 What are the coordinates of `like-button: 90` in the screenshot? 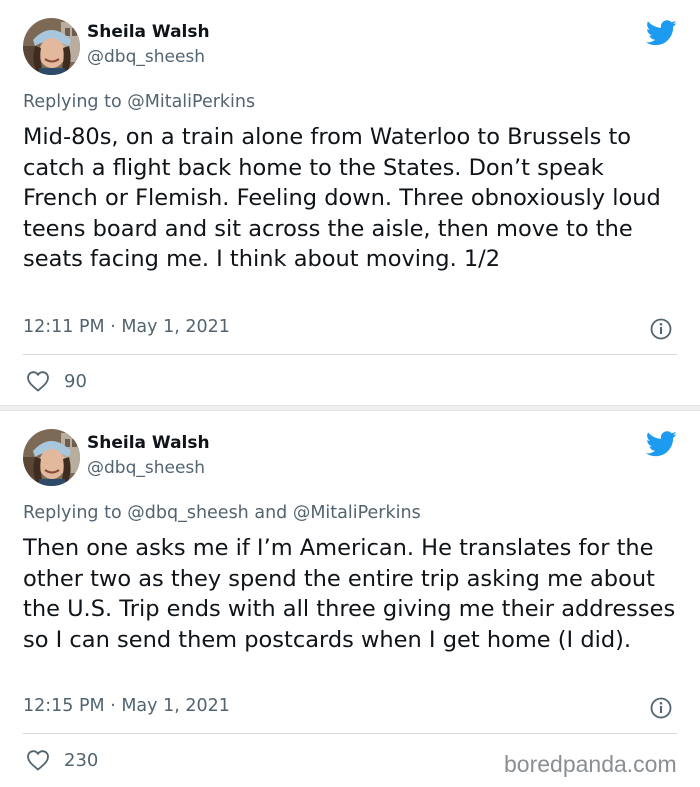 It's located at (56, 381).